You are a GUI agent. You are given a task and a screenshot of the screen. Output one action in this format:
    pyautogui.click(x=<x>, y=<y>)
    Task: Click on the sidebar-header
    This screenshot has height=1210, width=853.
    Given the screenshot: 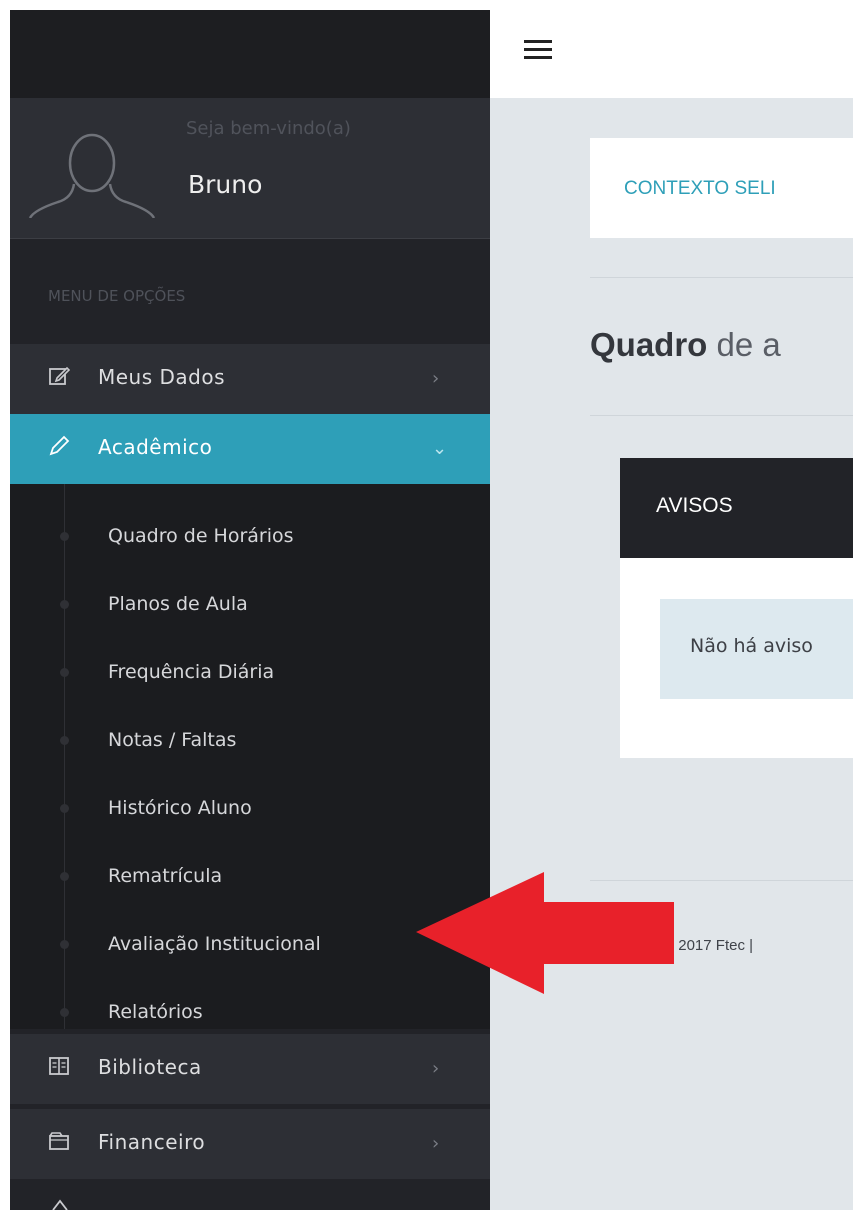 What is the action you would take?
    pyautogui.click(x=250, y=54)
    